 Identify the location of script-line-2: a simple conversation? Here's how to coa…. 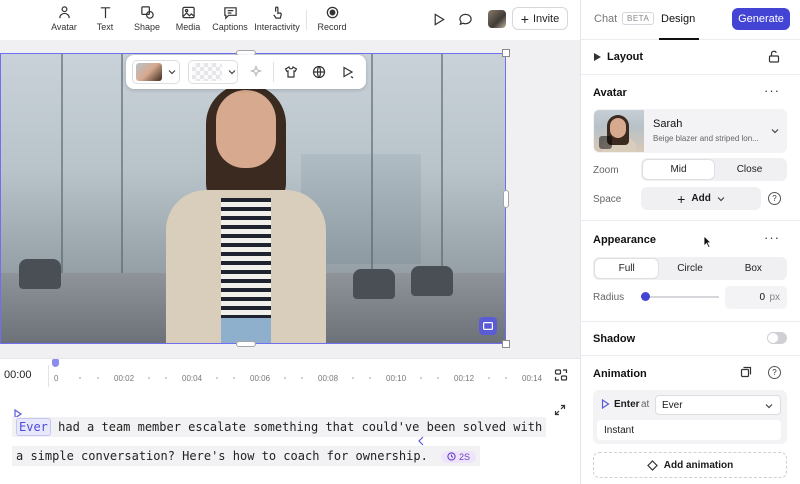
(246, 456).